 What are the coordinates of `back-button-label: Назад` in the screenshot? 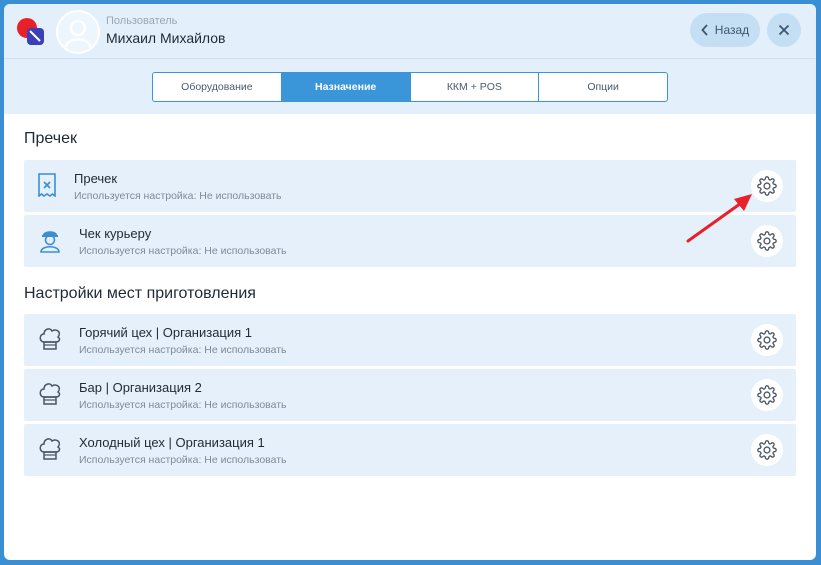 It's located at (732, 30).